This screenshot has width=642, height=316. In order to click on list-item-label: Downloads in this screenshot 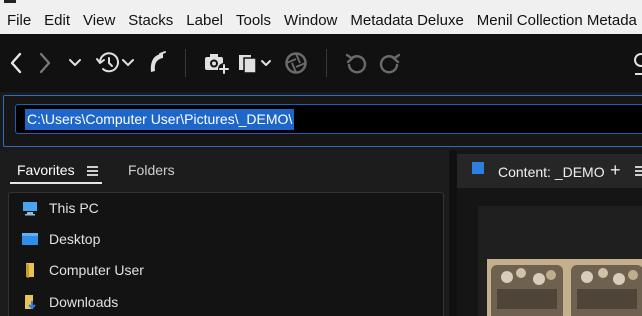, I will do `click(84, 302)`.